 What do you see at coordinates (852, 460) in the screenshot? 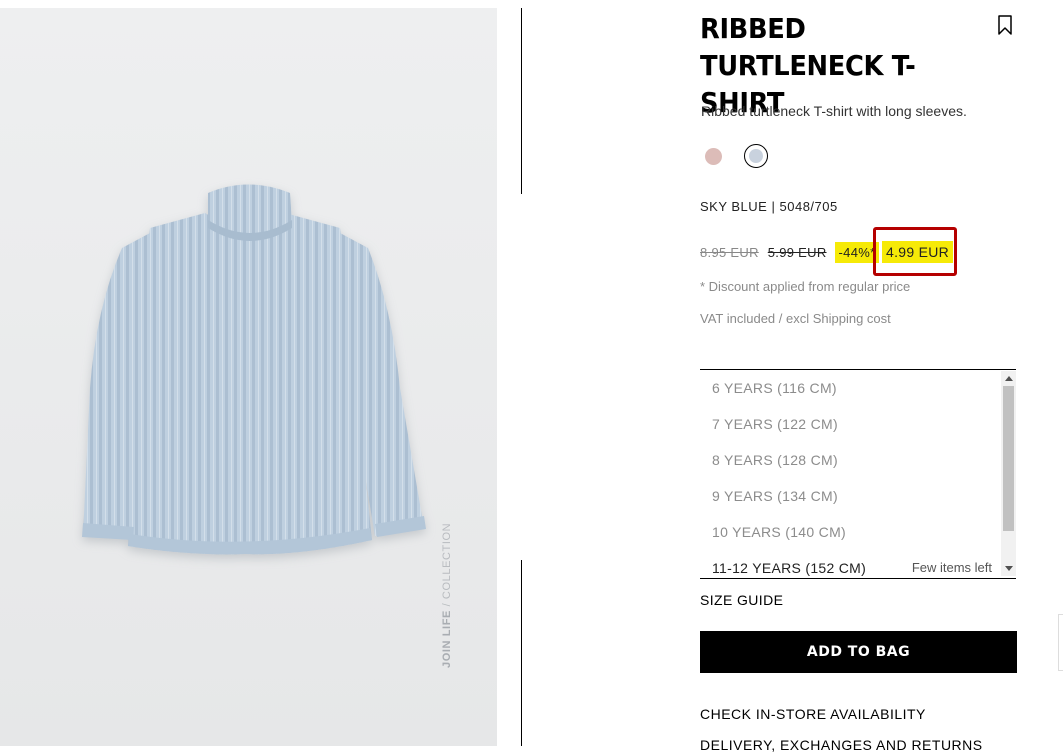
I see `size-option-8-years: 8 YEARS (128 CM)` at bounding box center [852, 460].